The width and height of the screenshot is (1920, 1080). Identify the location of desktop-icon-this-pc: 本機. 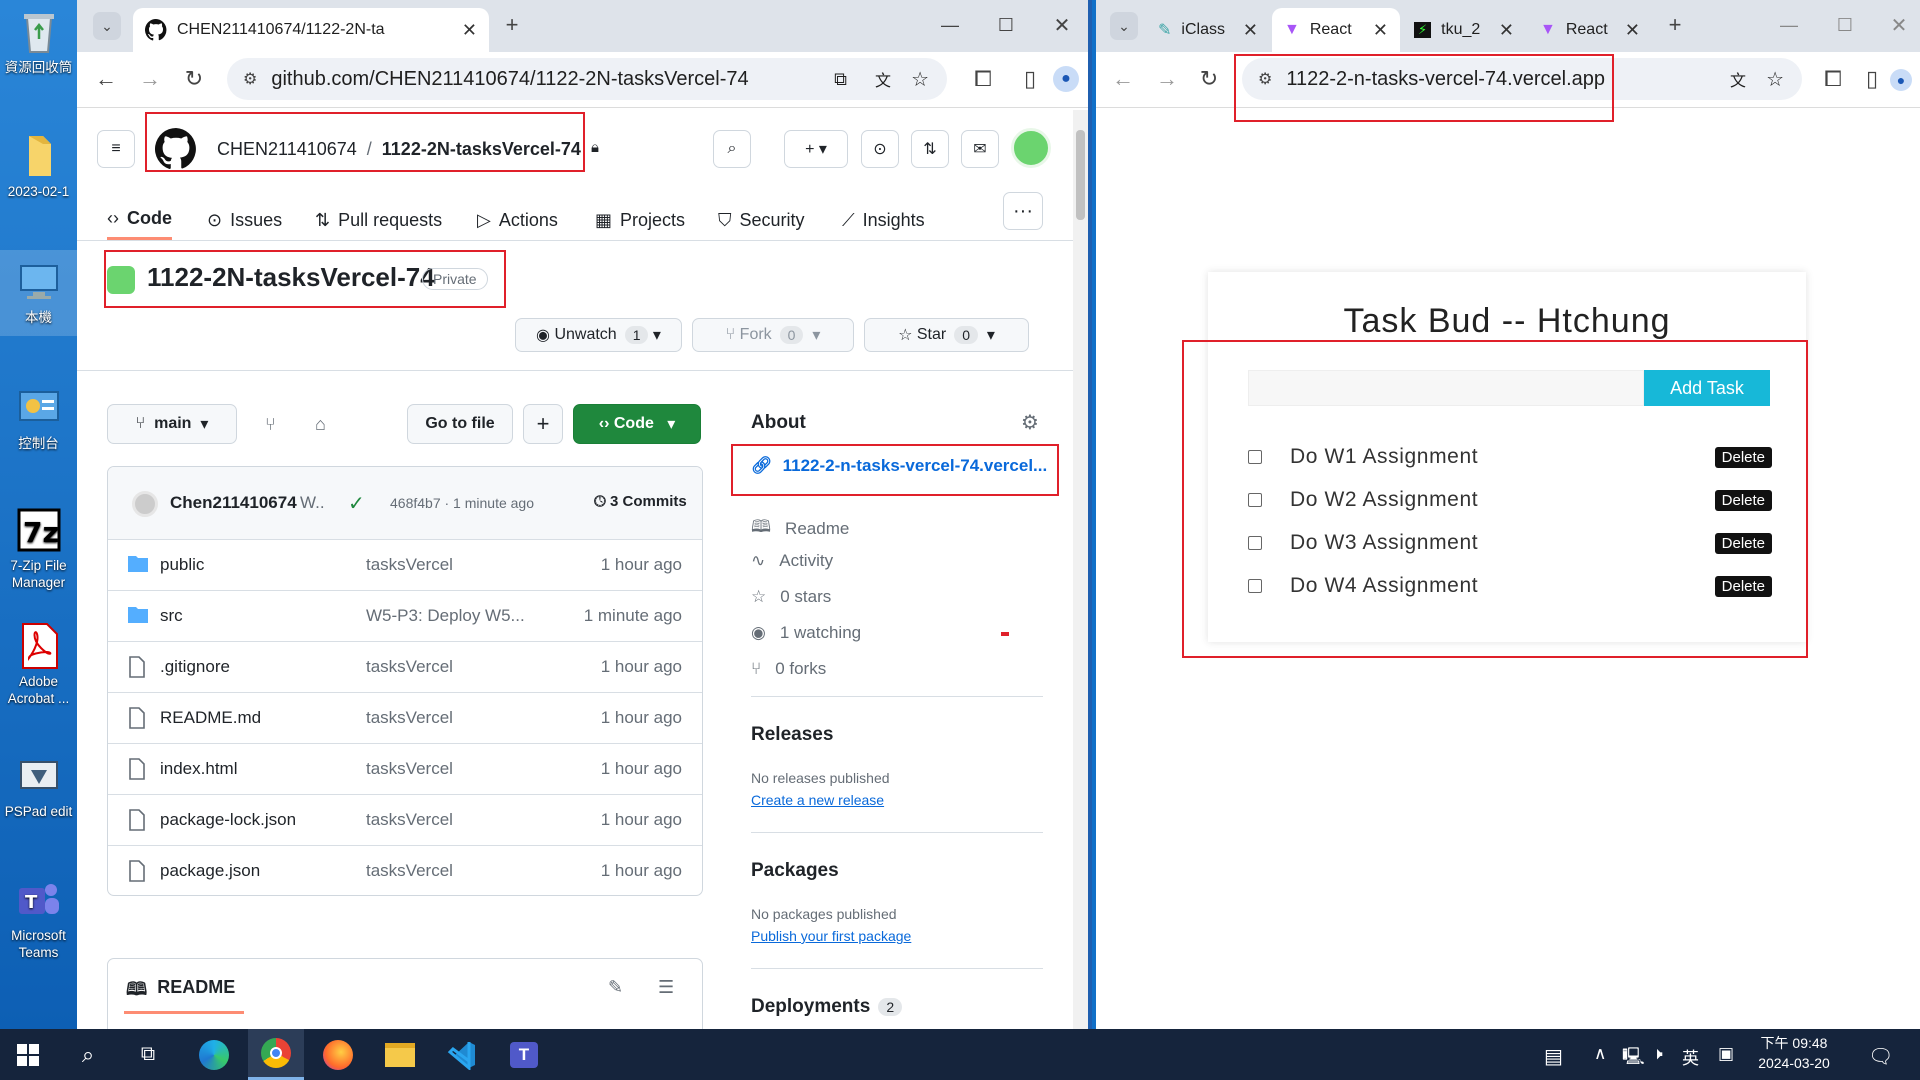
(38, 293).